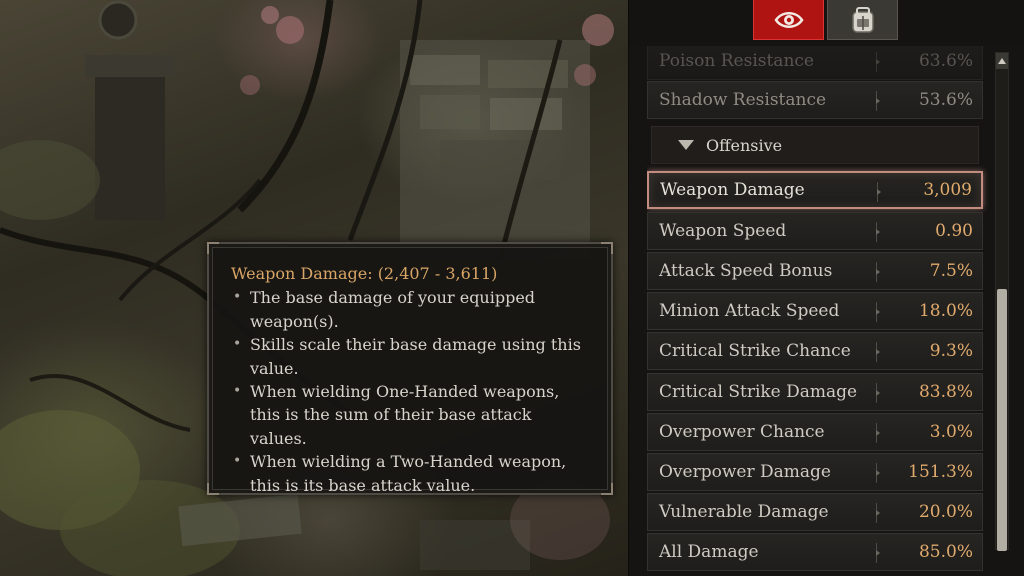  I want to click on tab-materials, so click(862, 20).